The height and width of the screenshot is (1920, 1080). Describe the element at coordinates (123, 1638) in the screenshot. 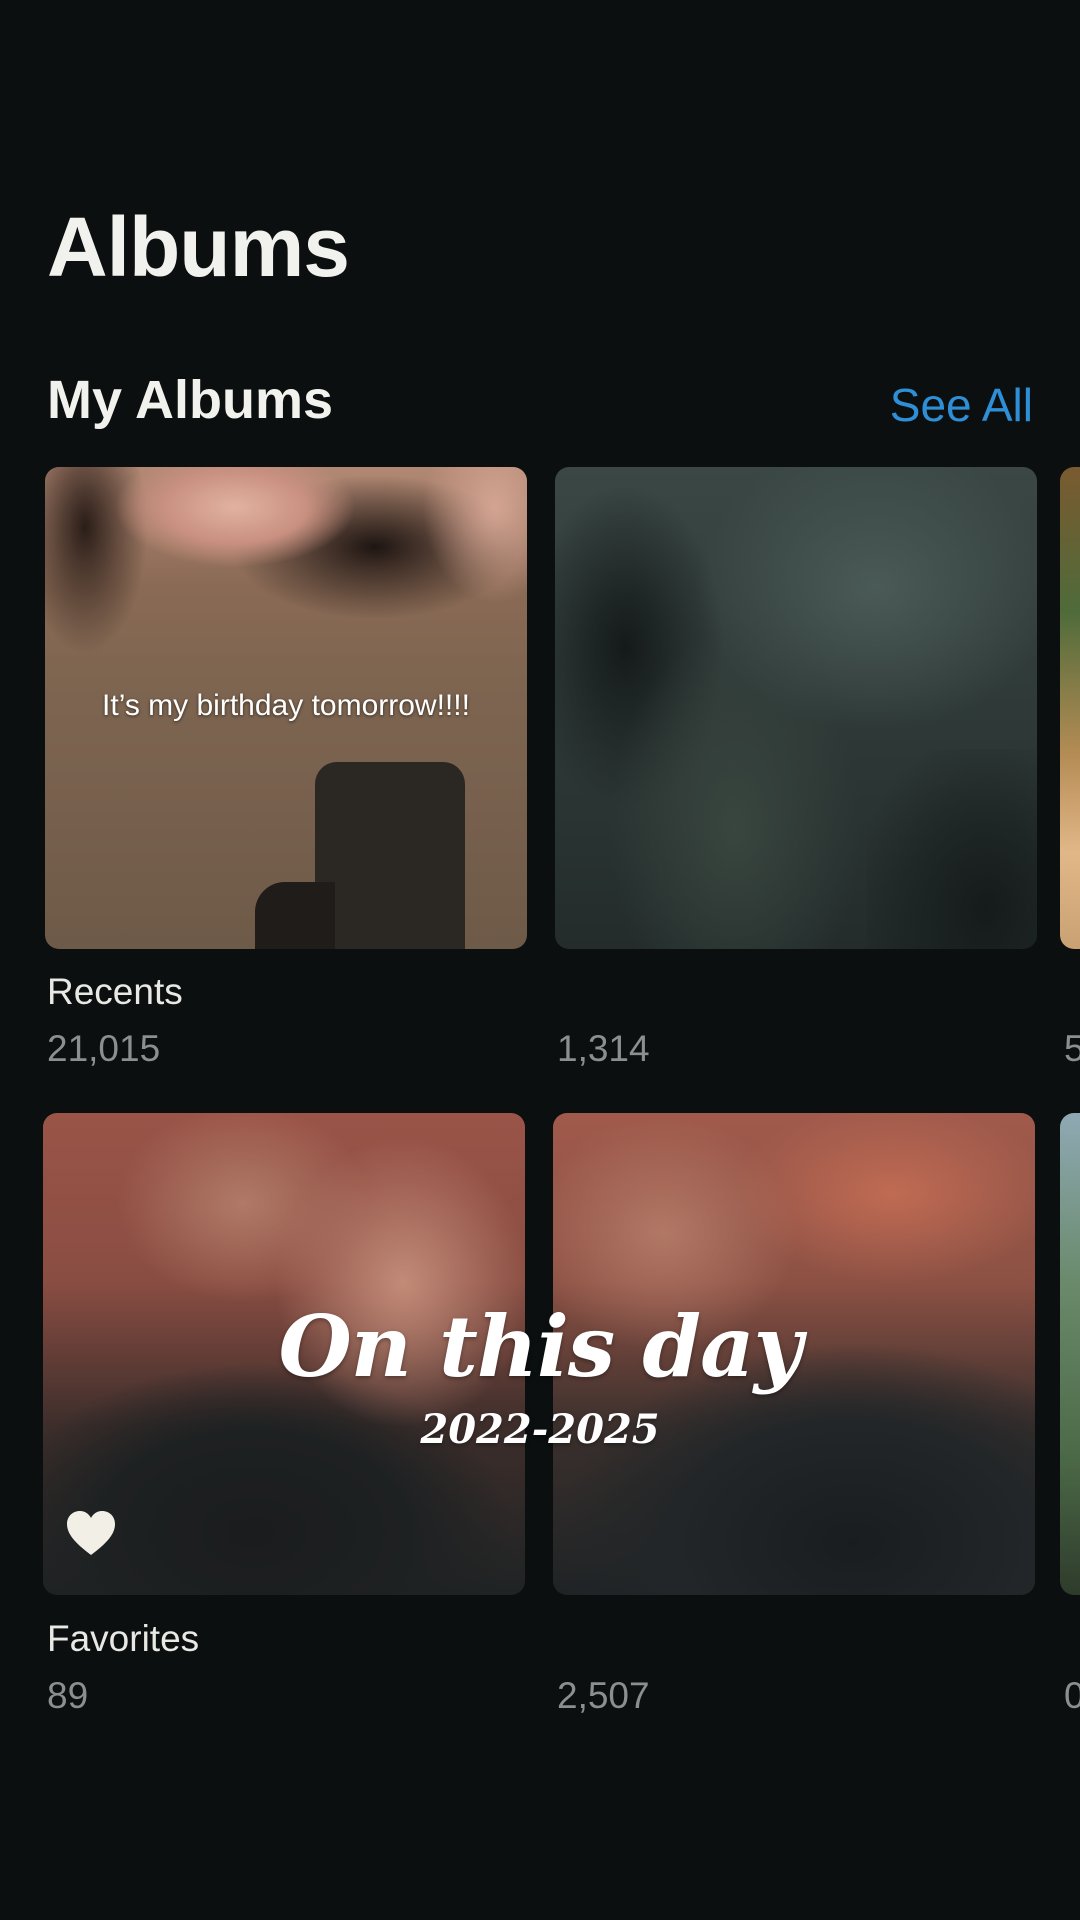

I see `album-name: Favorites` at that location.